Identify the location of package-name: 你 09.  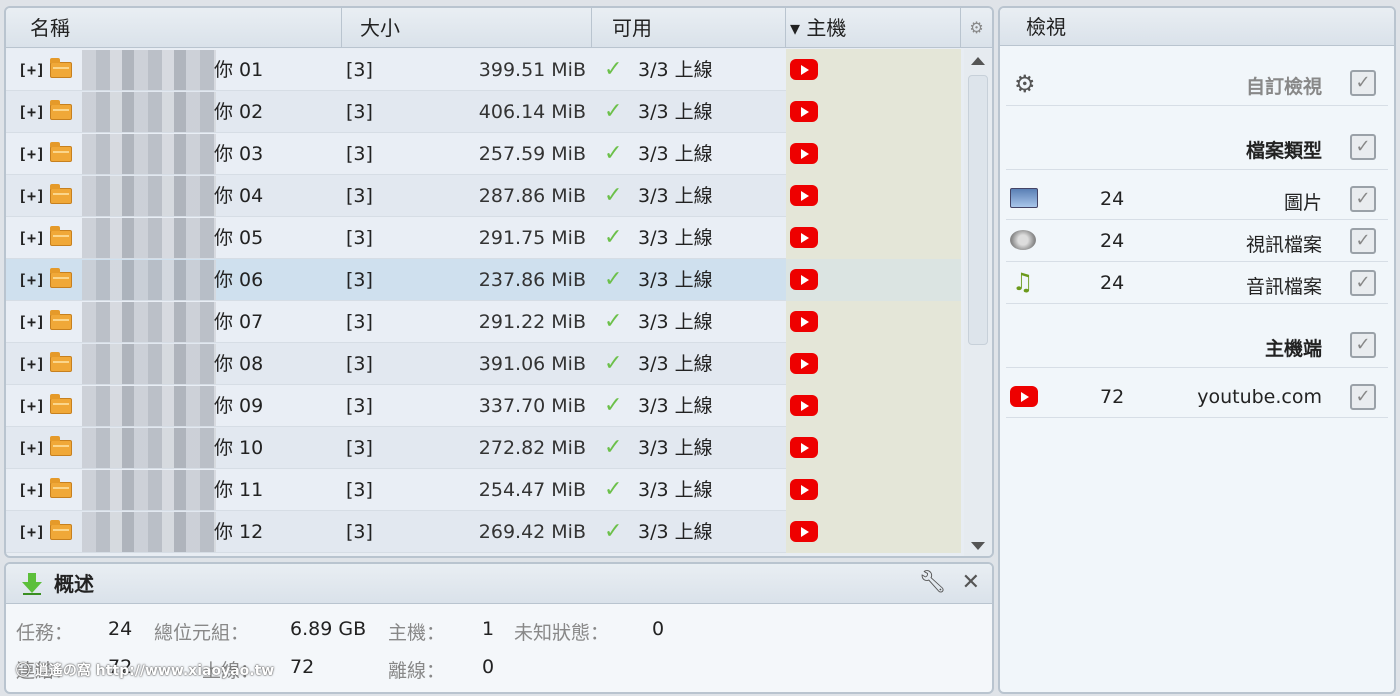
(239, 406).